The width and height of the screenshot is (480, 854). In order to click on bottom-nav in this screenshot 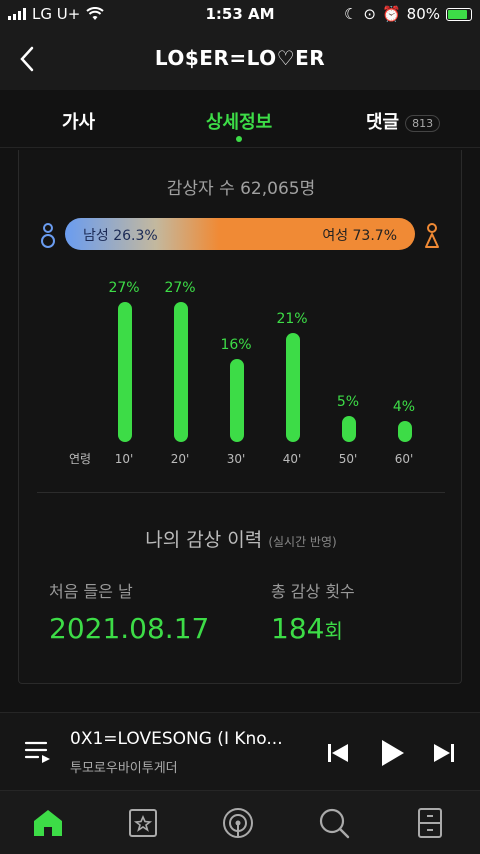, I will do `click(240, 822)`.